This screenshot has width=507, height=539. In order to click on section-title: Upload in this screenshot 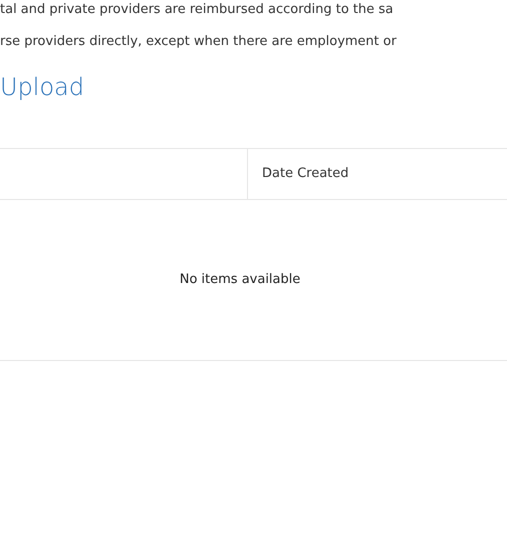, I will do `click(42, 87)`.